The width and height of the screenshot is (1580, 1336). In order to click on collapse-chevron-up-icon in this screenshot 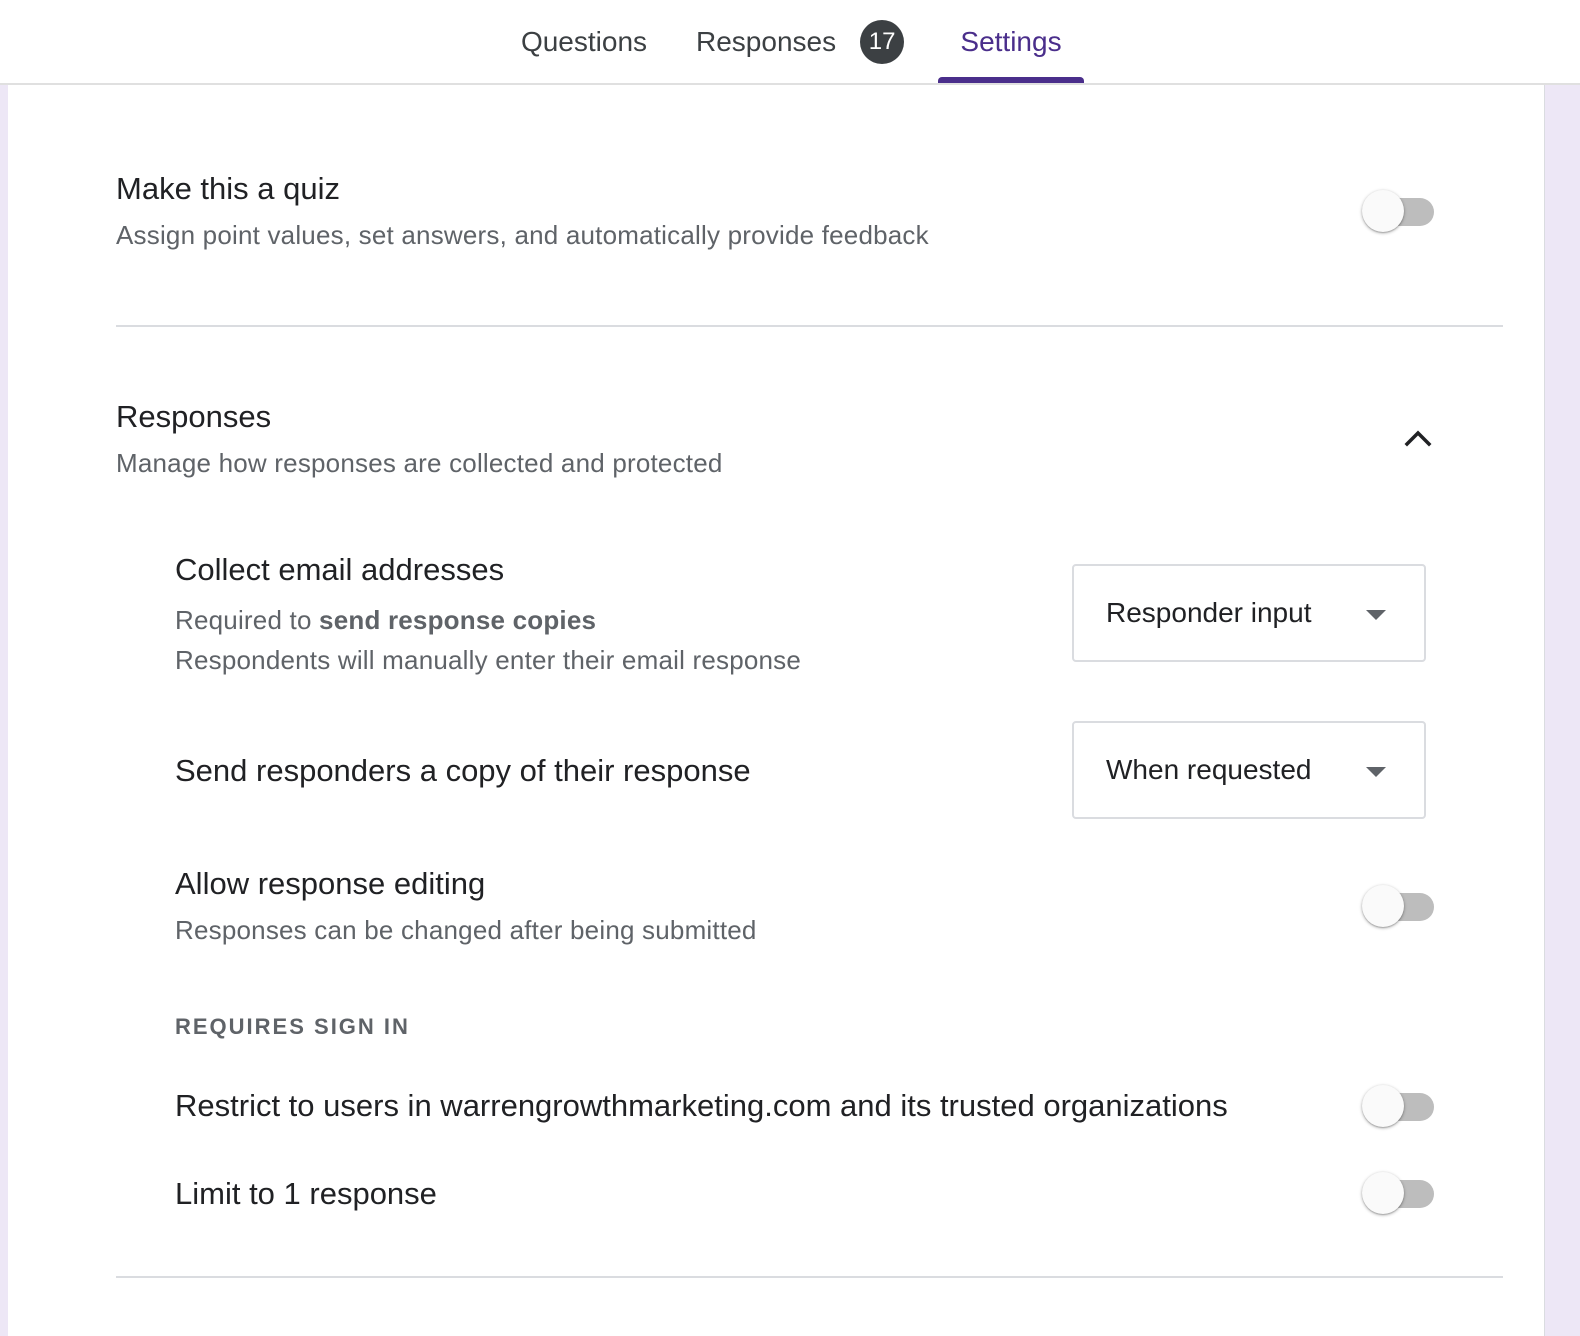, I will do `click(1418, 439)`.